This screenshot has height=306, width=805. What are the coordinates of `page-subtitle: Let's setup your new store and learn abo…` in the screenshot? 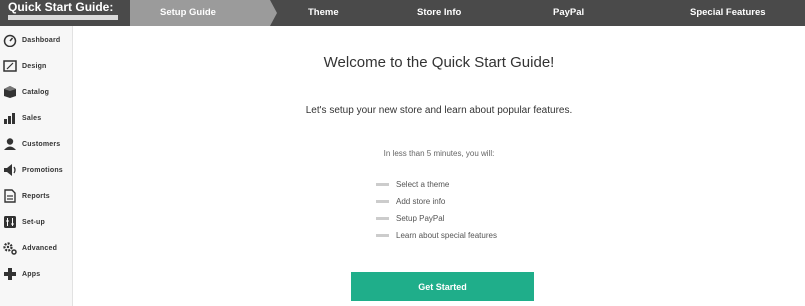 It's located at (439, 110).